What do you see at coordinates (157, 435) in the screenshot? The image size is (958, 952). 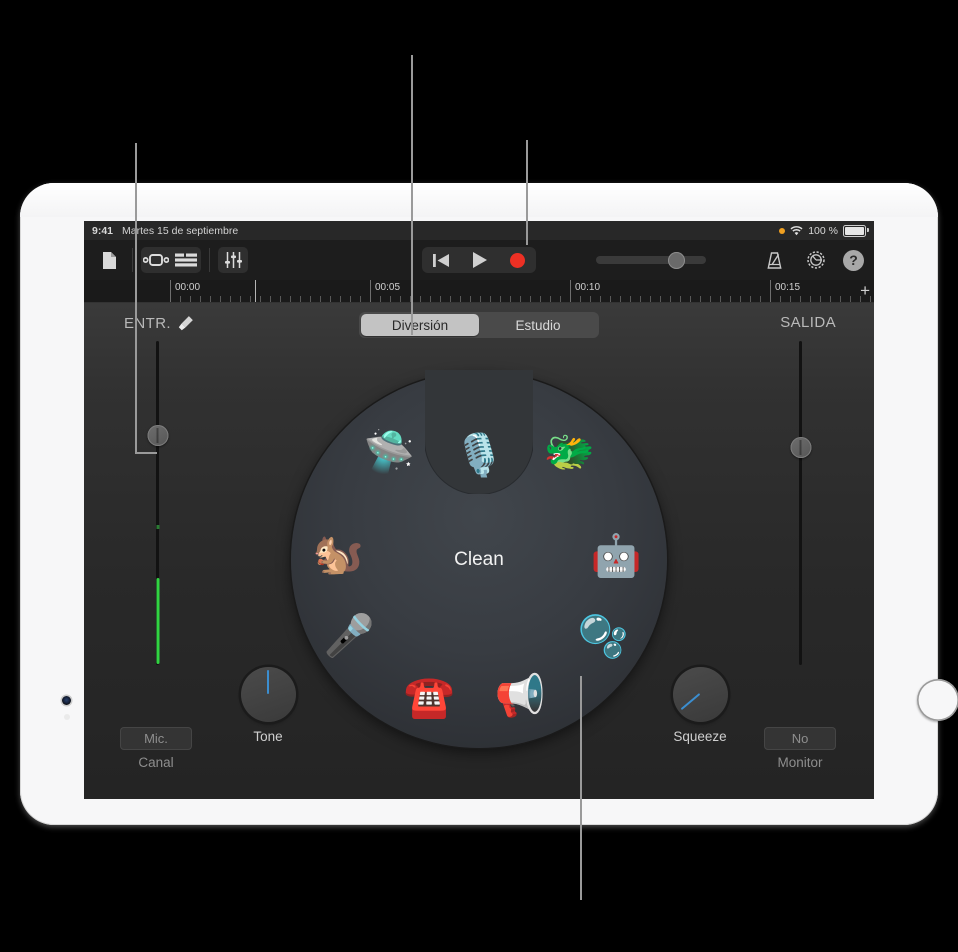 I see `input-fader-knob` at bounding box center [157, 435].